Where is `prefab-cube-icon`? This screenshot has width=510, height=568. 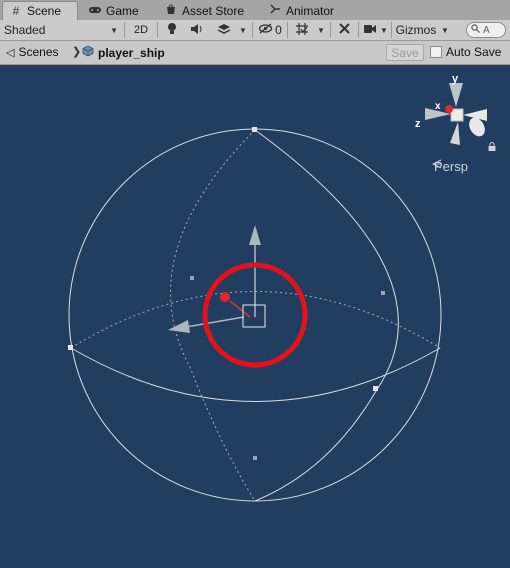 prefab-cube-icon is located at coordinates (88, 52).